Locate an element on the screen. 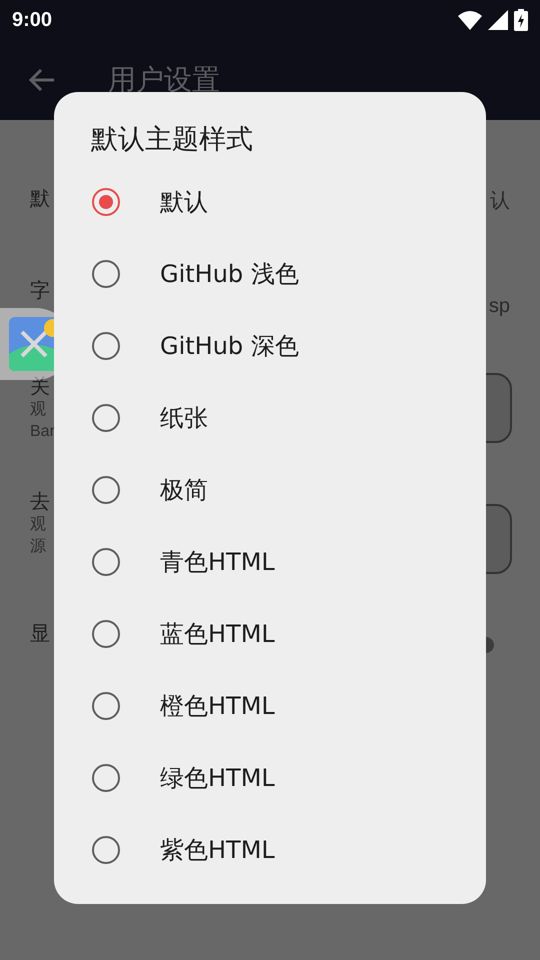 This screenshot has width=540, height=960. setting-title: 字 is located at coordinates (40, 290).